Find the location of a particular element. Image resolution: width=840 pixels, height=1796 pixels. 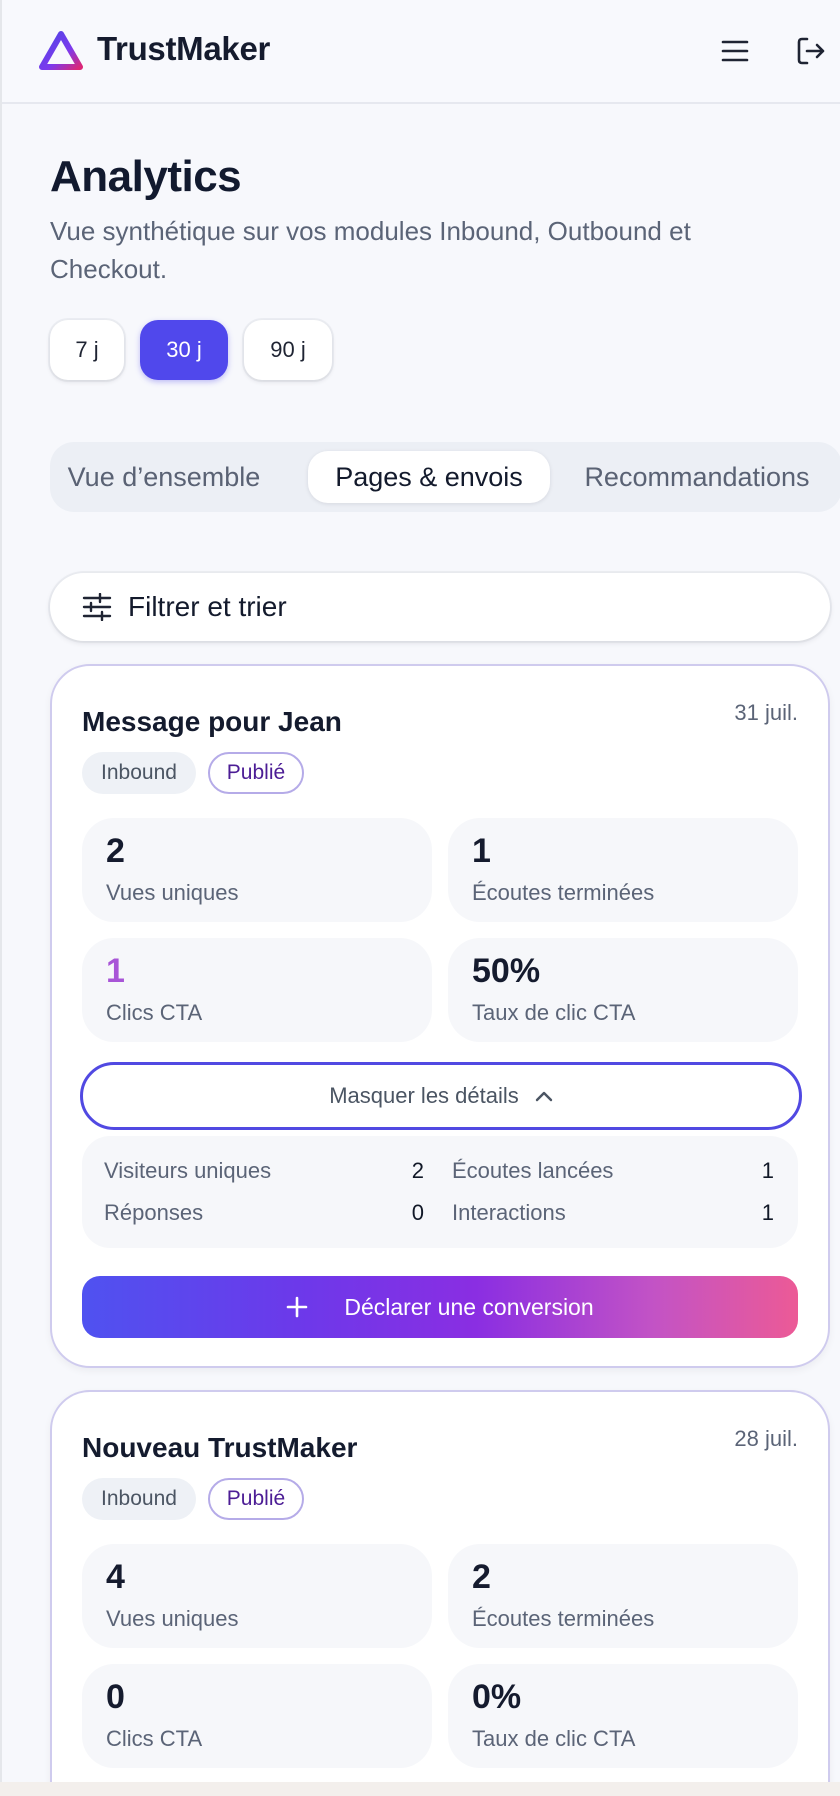

metric-value: 0% is located at coordinates (497, 1697).